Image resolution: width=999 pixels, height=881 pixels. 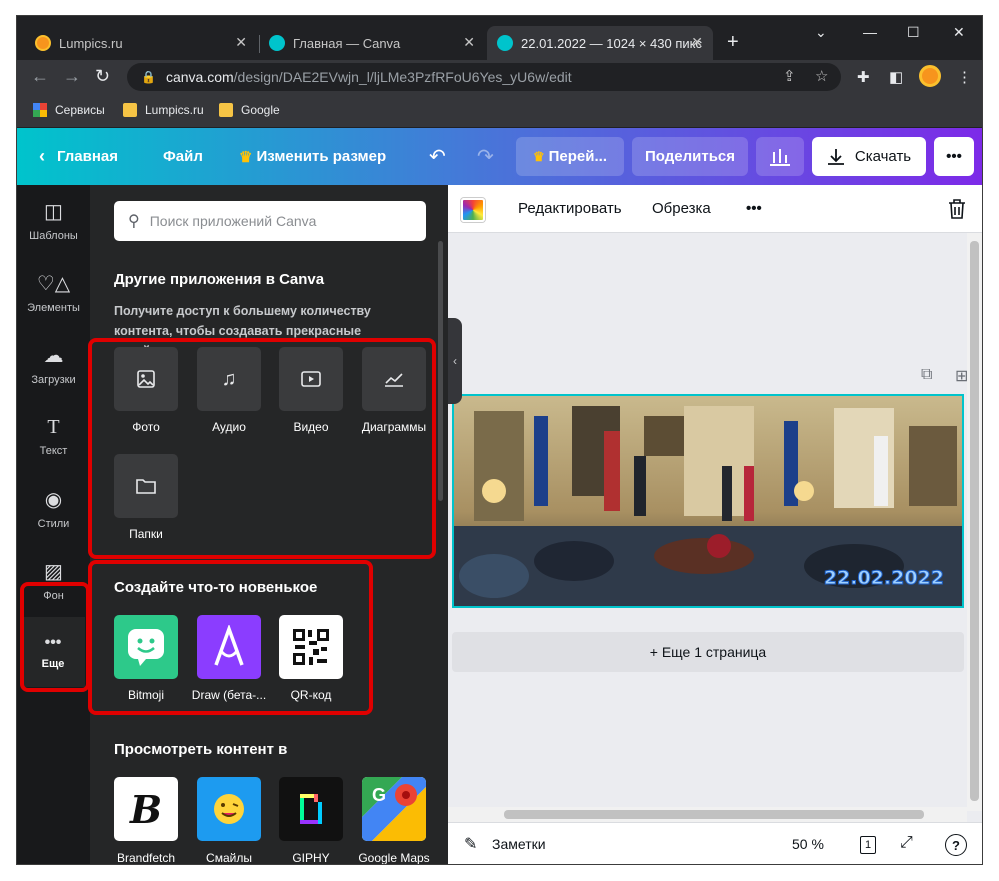 What do you see at coordinates (926, 375) in the screenshot?
I see `duplicate-page-icon: ⧉` at bounding box center [926, 375].